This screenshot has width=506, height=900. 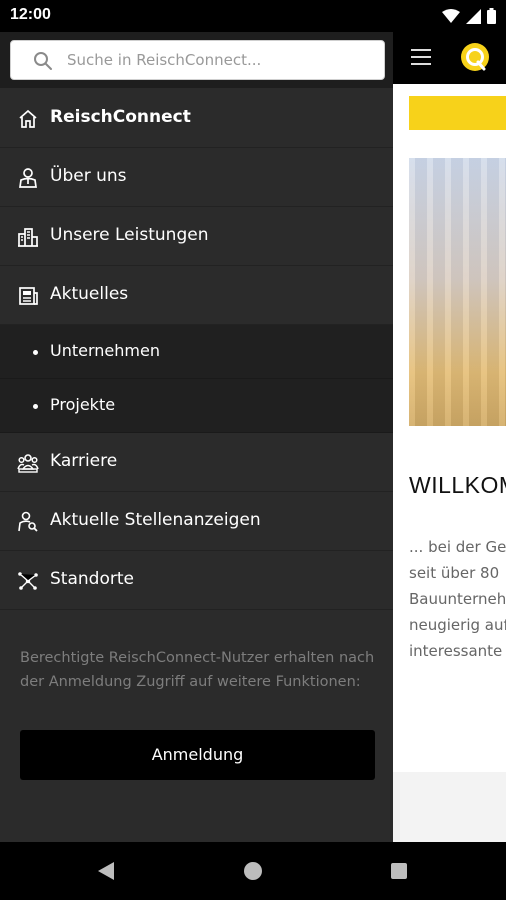 What do you see at coordinates (457, 113) in the screenshot?
I see `yellow-banner` at bounding box center [457, 113].